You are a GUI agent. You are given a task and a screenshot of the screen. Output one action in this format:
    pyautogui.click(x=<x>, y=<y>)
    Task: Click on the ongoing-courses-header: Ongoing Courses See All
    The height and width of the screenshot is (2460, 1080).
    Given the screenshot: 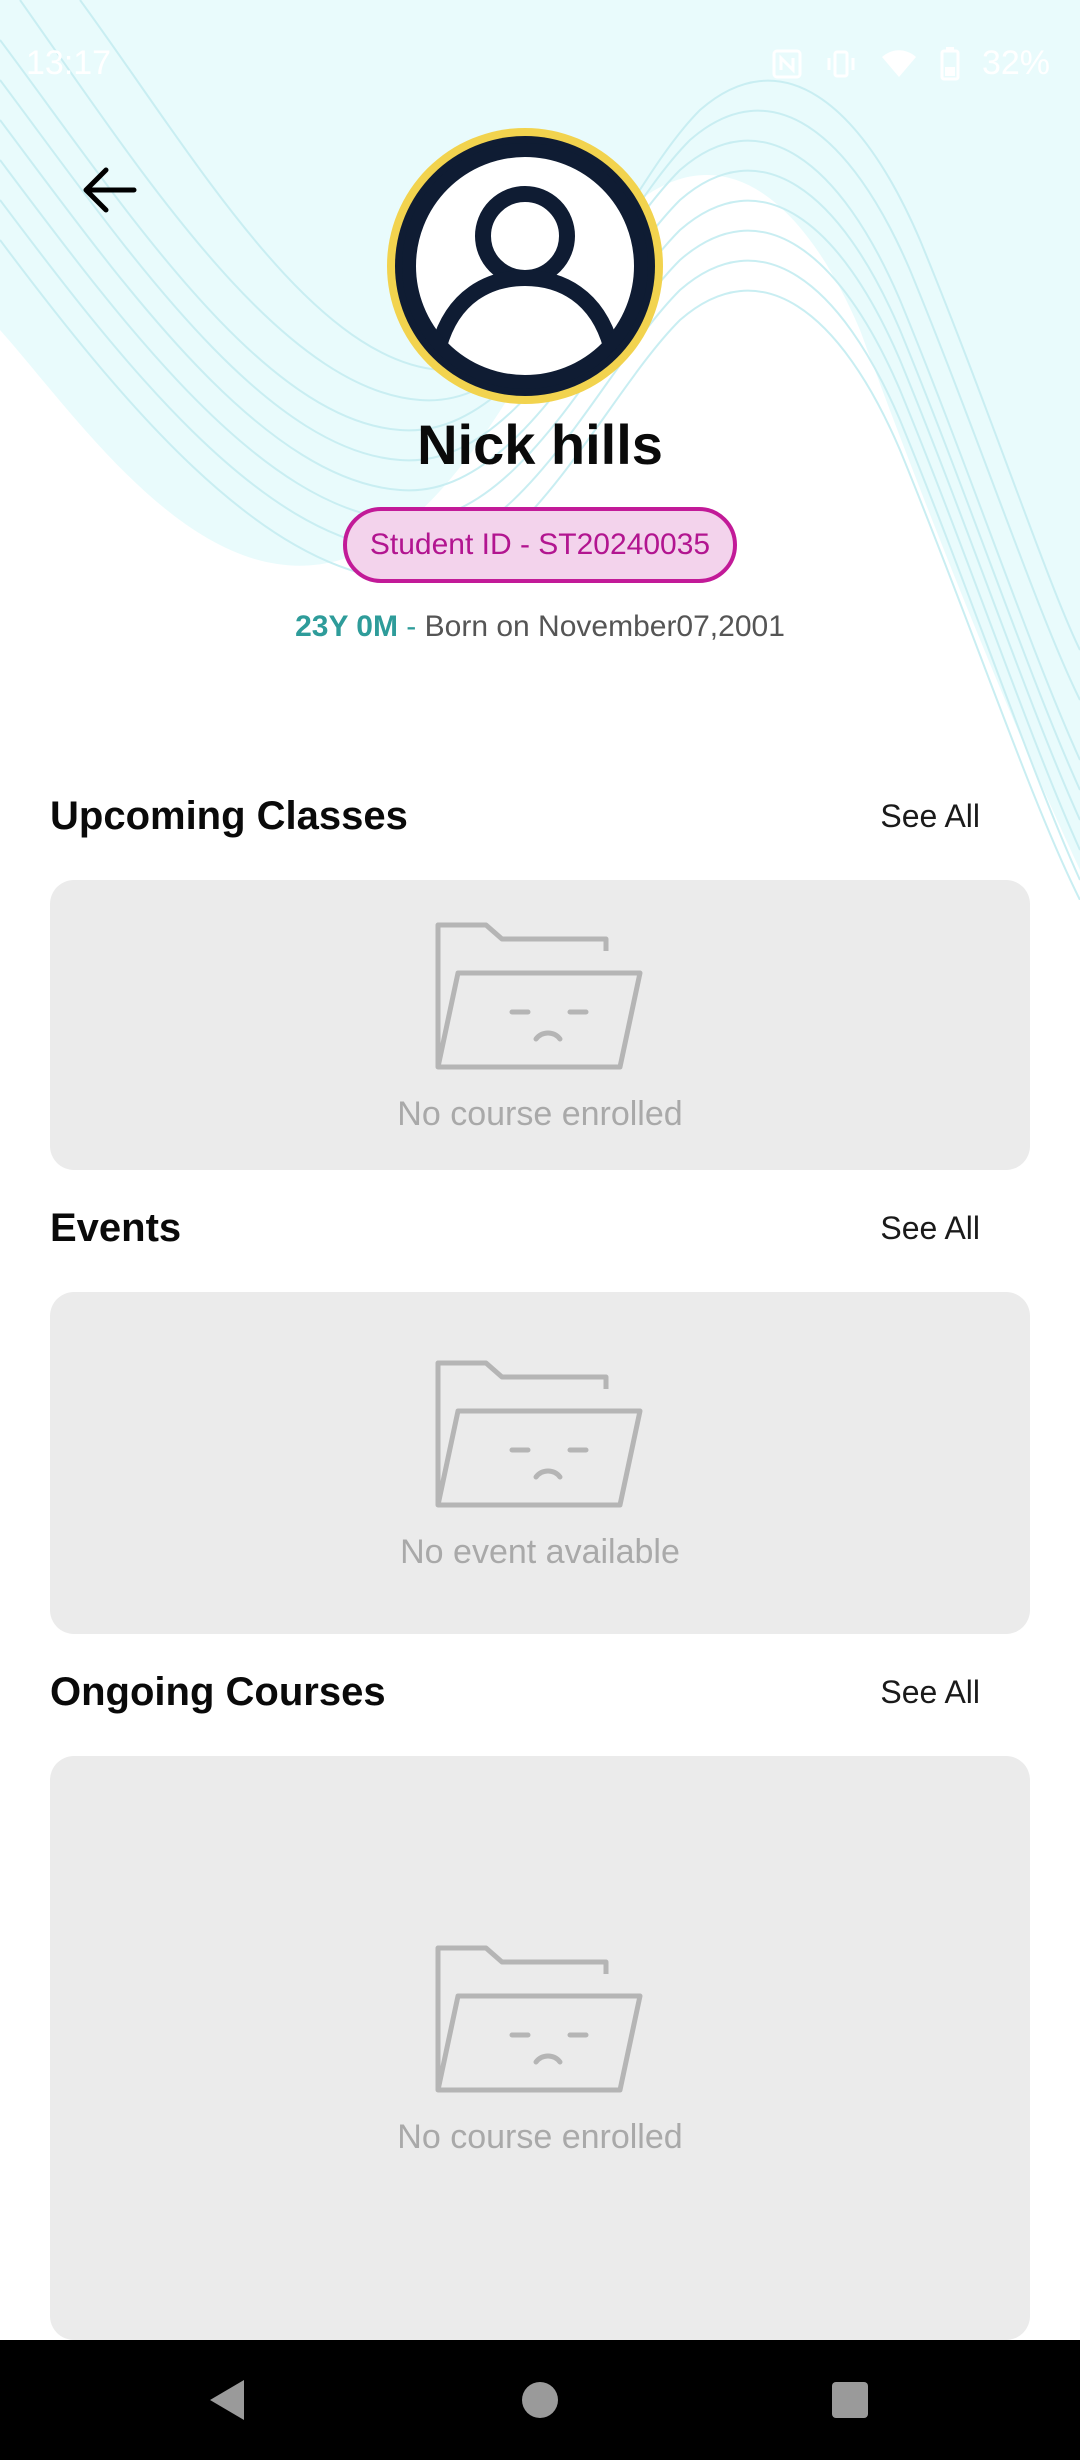 What is the action you would take?
    pyautogui.click(x=540, y=1692)
    